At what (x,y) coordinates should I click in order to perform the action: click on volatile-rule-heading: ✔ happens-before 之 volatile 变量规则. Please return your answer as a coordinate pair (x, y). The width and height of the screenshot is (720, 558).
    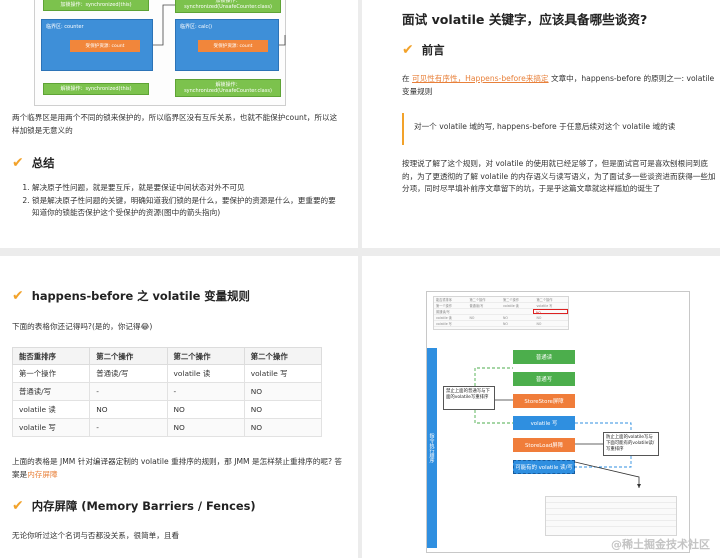
    Looking at the image, I should click on (131, 296).